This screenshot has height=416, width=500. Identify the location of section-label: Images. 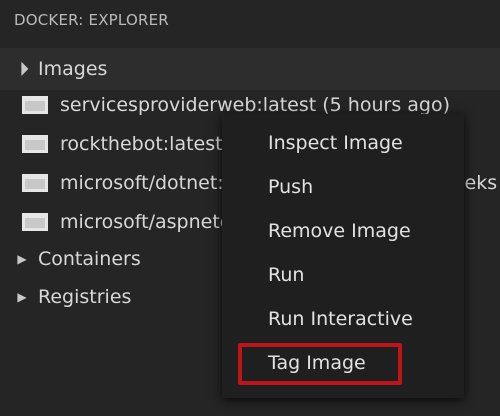
(73, 69).